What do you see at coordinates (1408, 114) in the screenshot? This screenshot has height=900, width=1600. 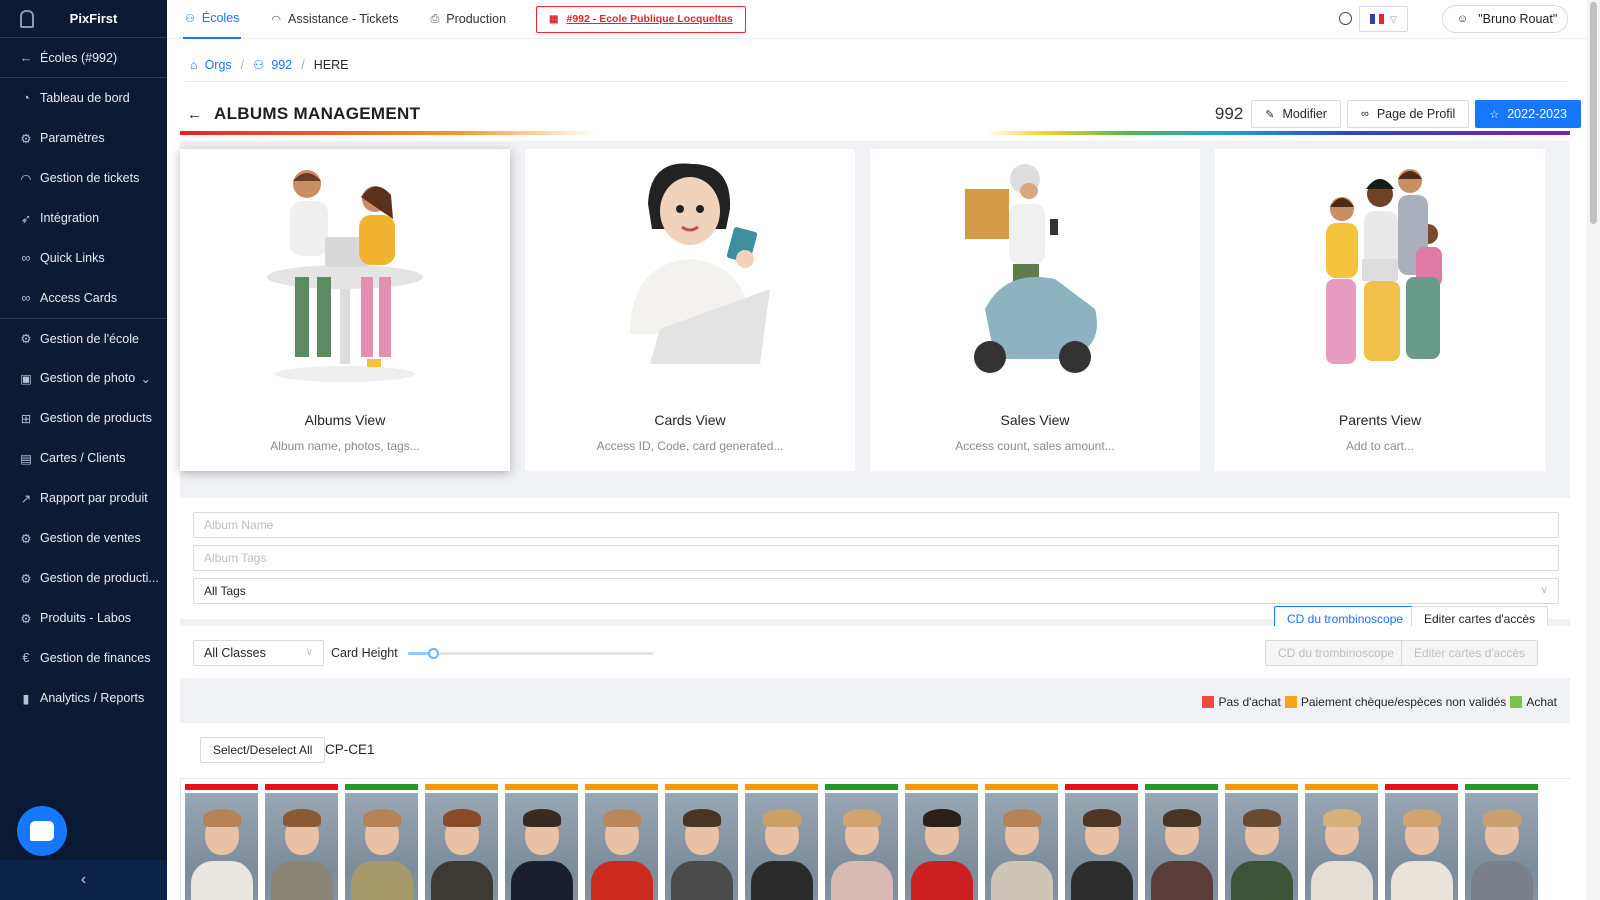 I see `profile-page-button: ∞ Page de Profil` at bounding box center [1408, 114].